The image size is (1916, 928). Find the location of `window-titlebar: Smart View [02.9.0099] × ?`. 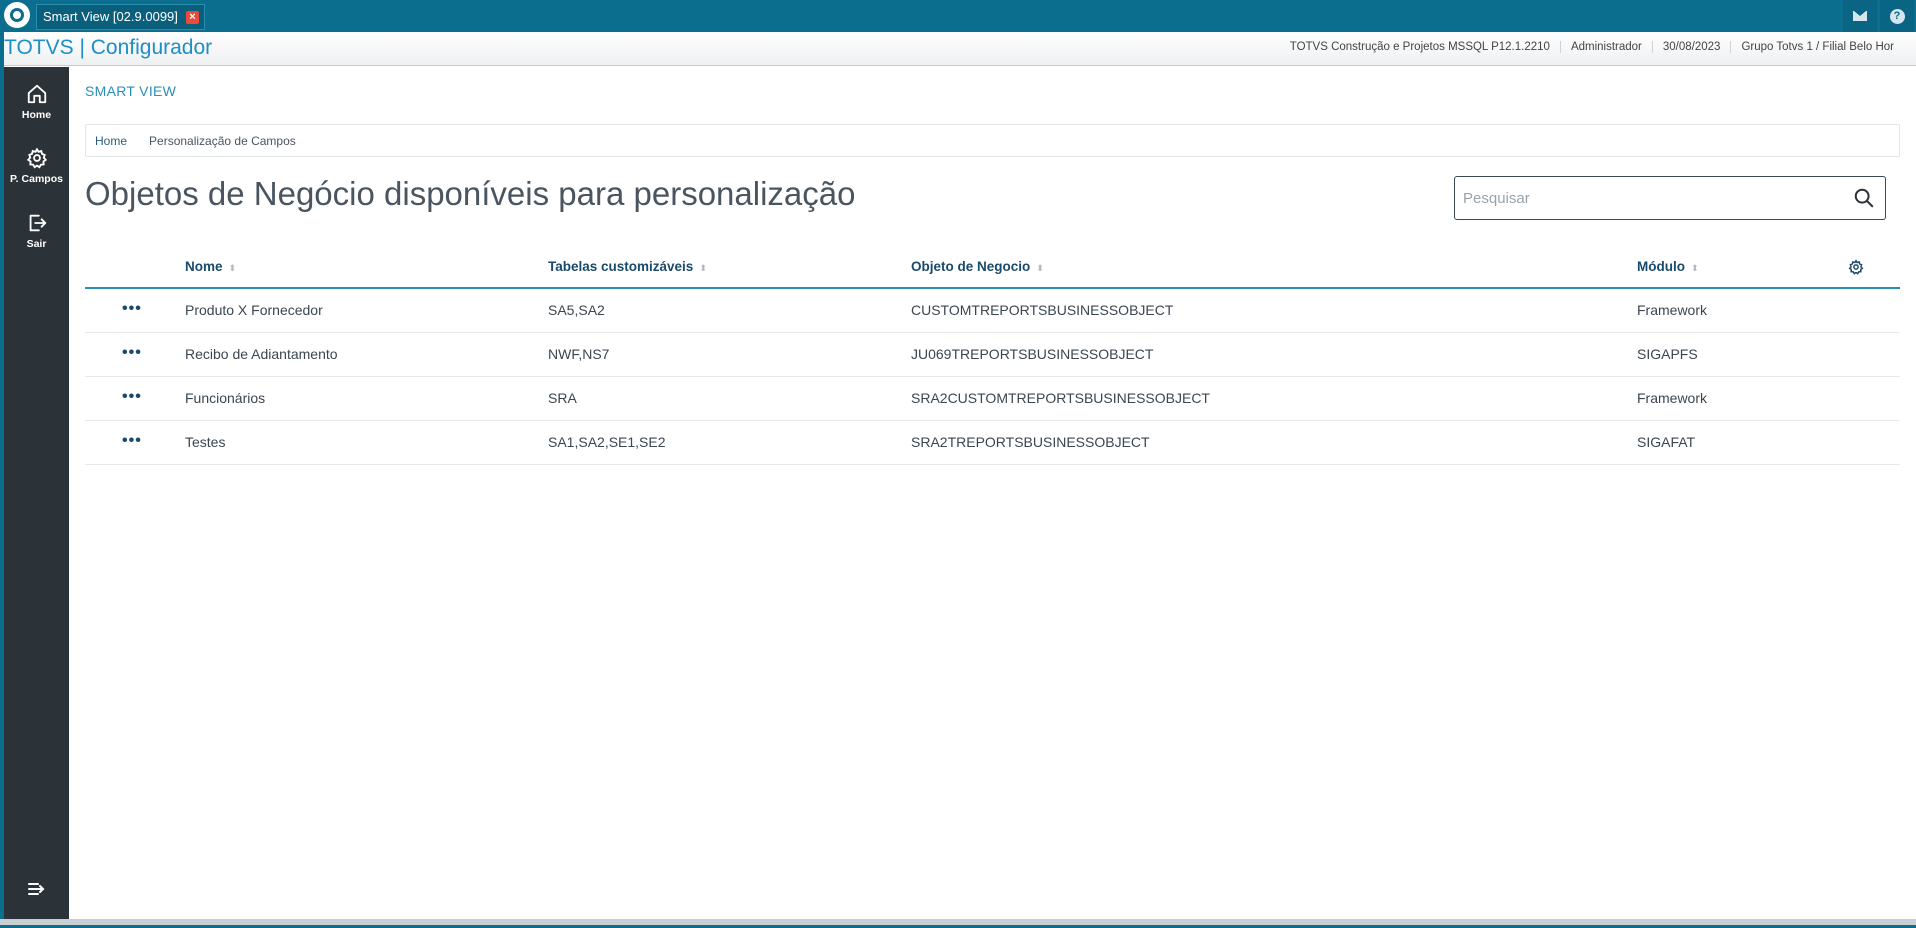

window-titlebar: Smart View [02.9.0099] × ? is located at coordinates (958, 16).